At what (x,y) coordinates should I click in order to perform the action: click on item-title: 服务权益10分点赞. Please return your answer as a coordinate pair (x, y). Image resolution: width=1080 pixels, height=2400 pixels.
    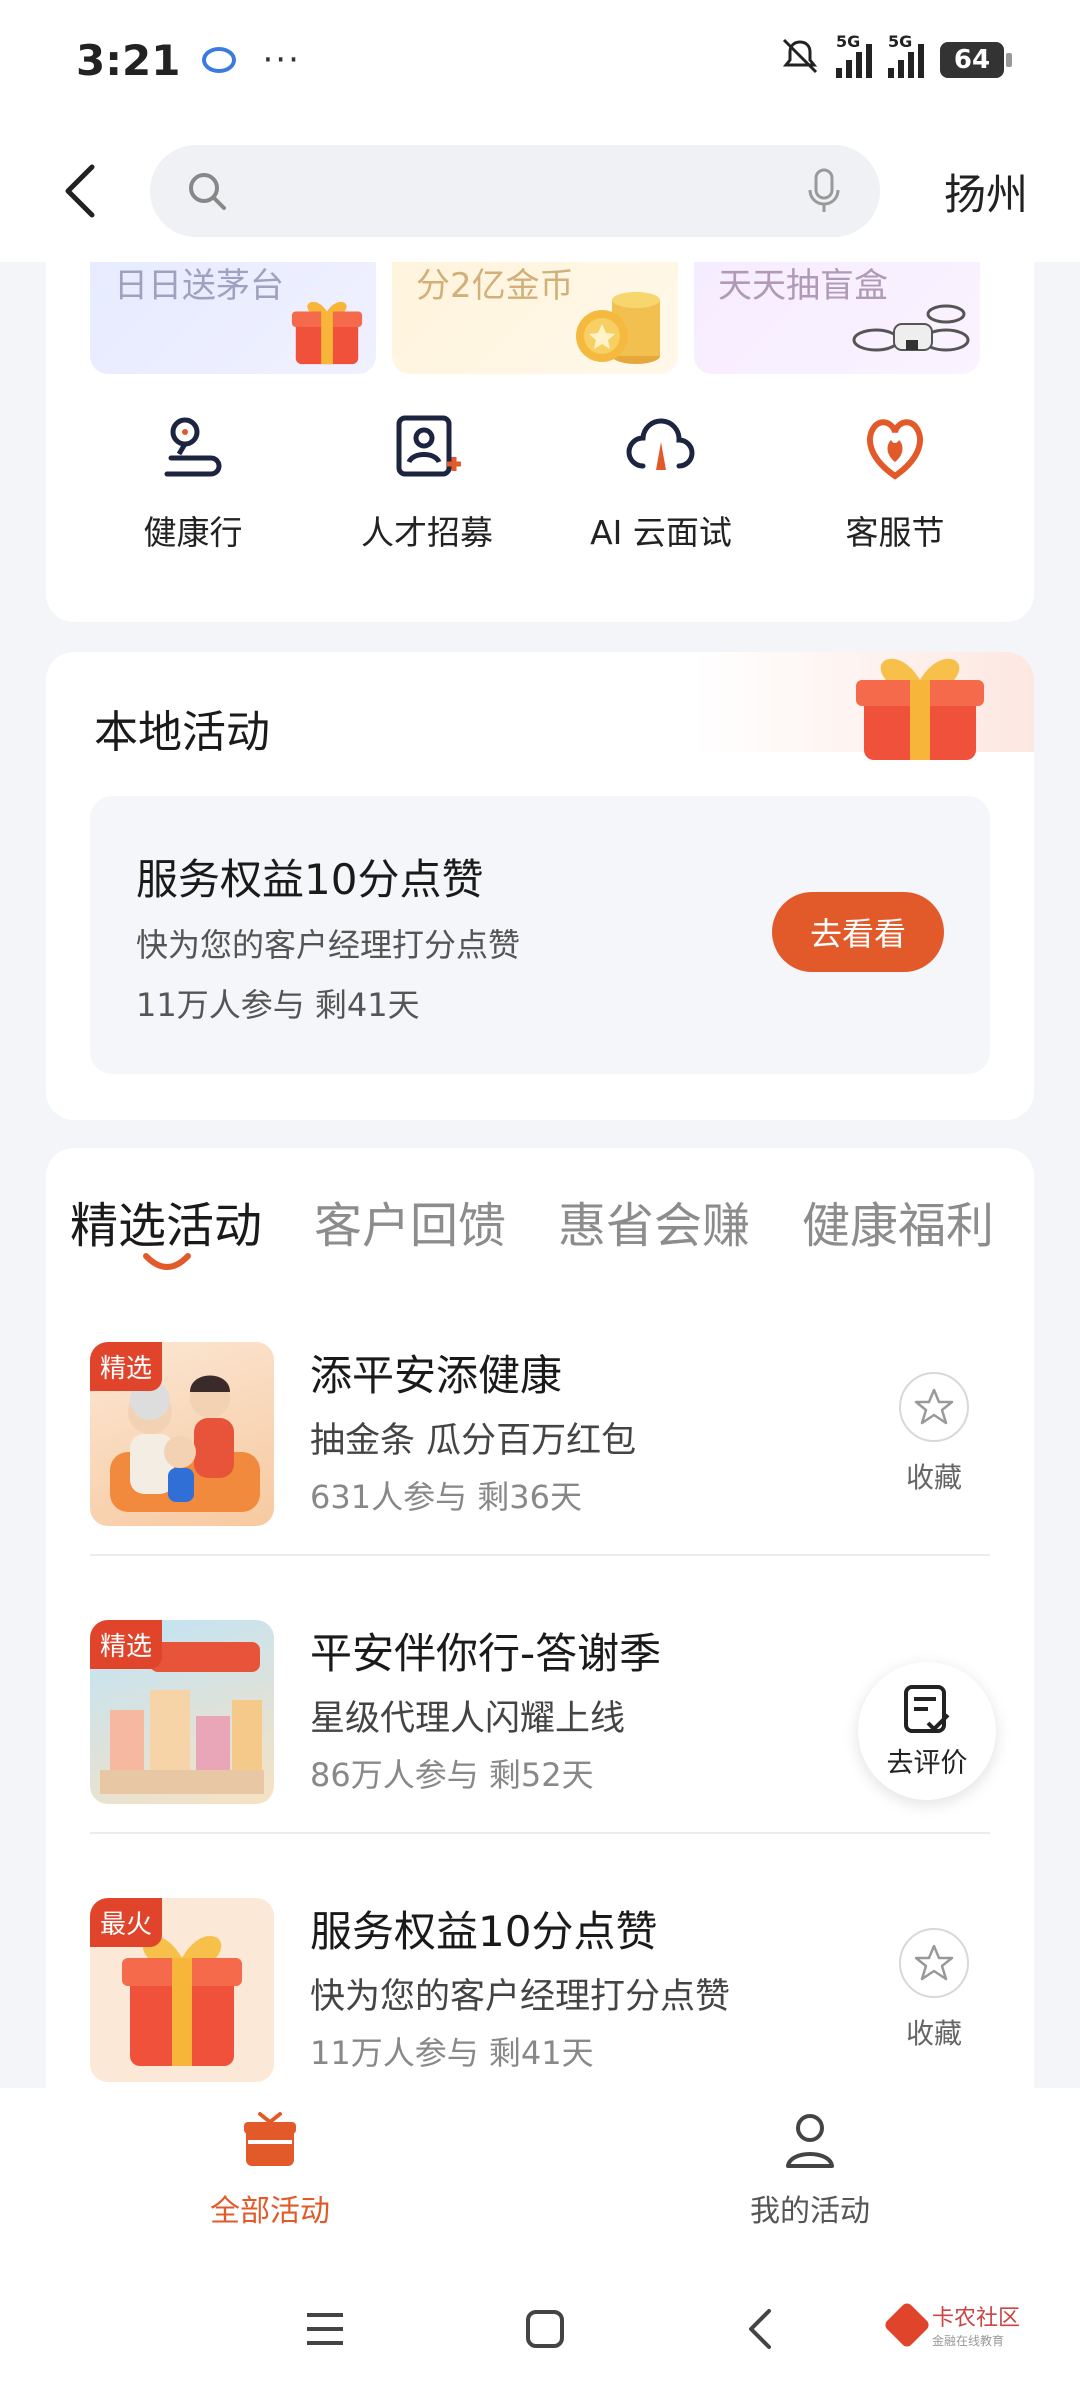
    Looking at the image, I should click on (484, 1931).